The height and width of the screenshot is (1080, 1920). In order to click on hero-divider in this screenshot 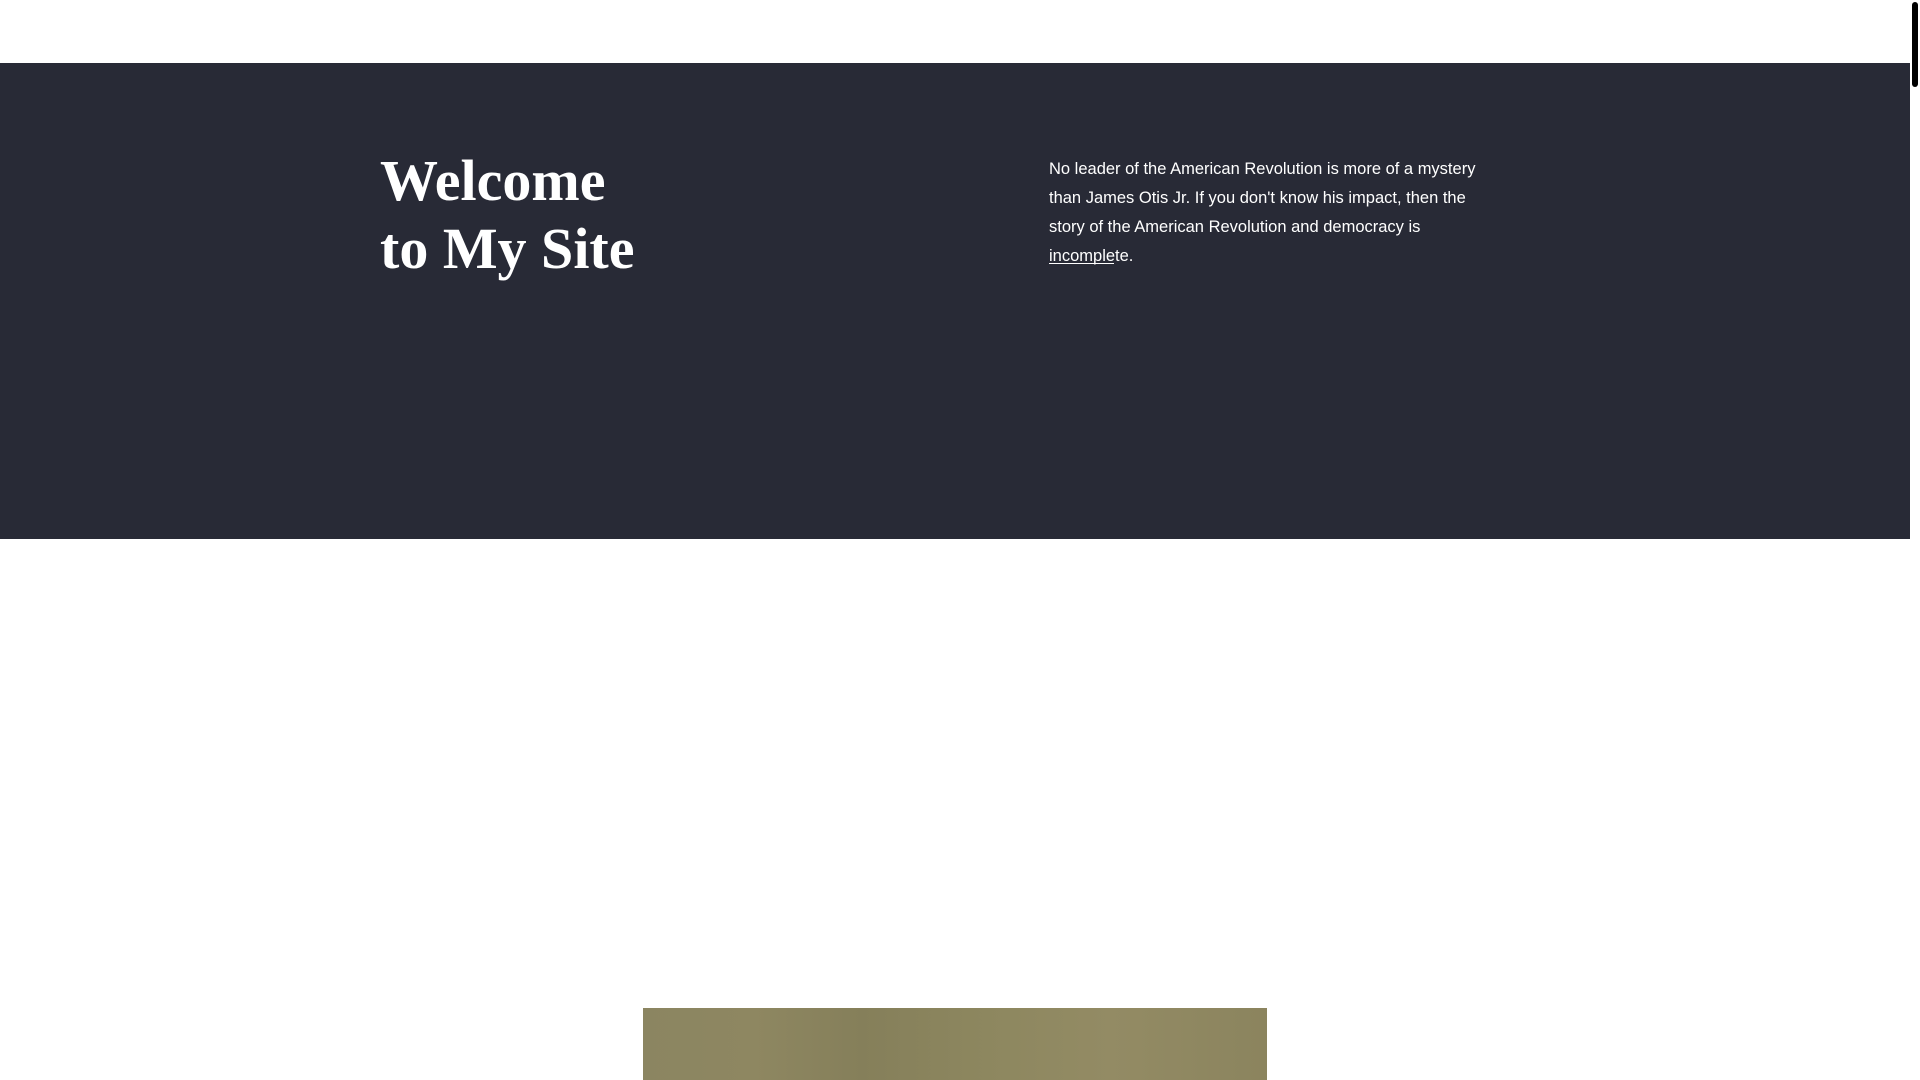, I will do `click(1081, 263)`.